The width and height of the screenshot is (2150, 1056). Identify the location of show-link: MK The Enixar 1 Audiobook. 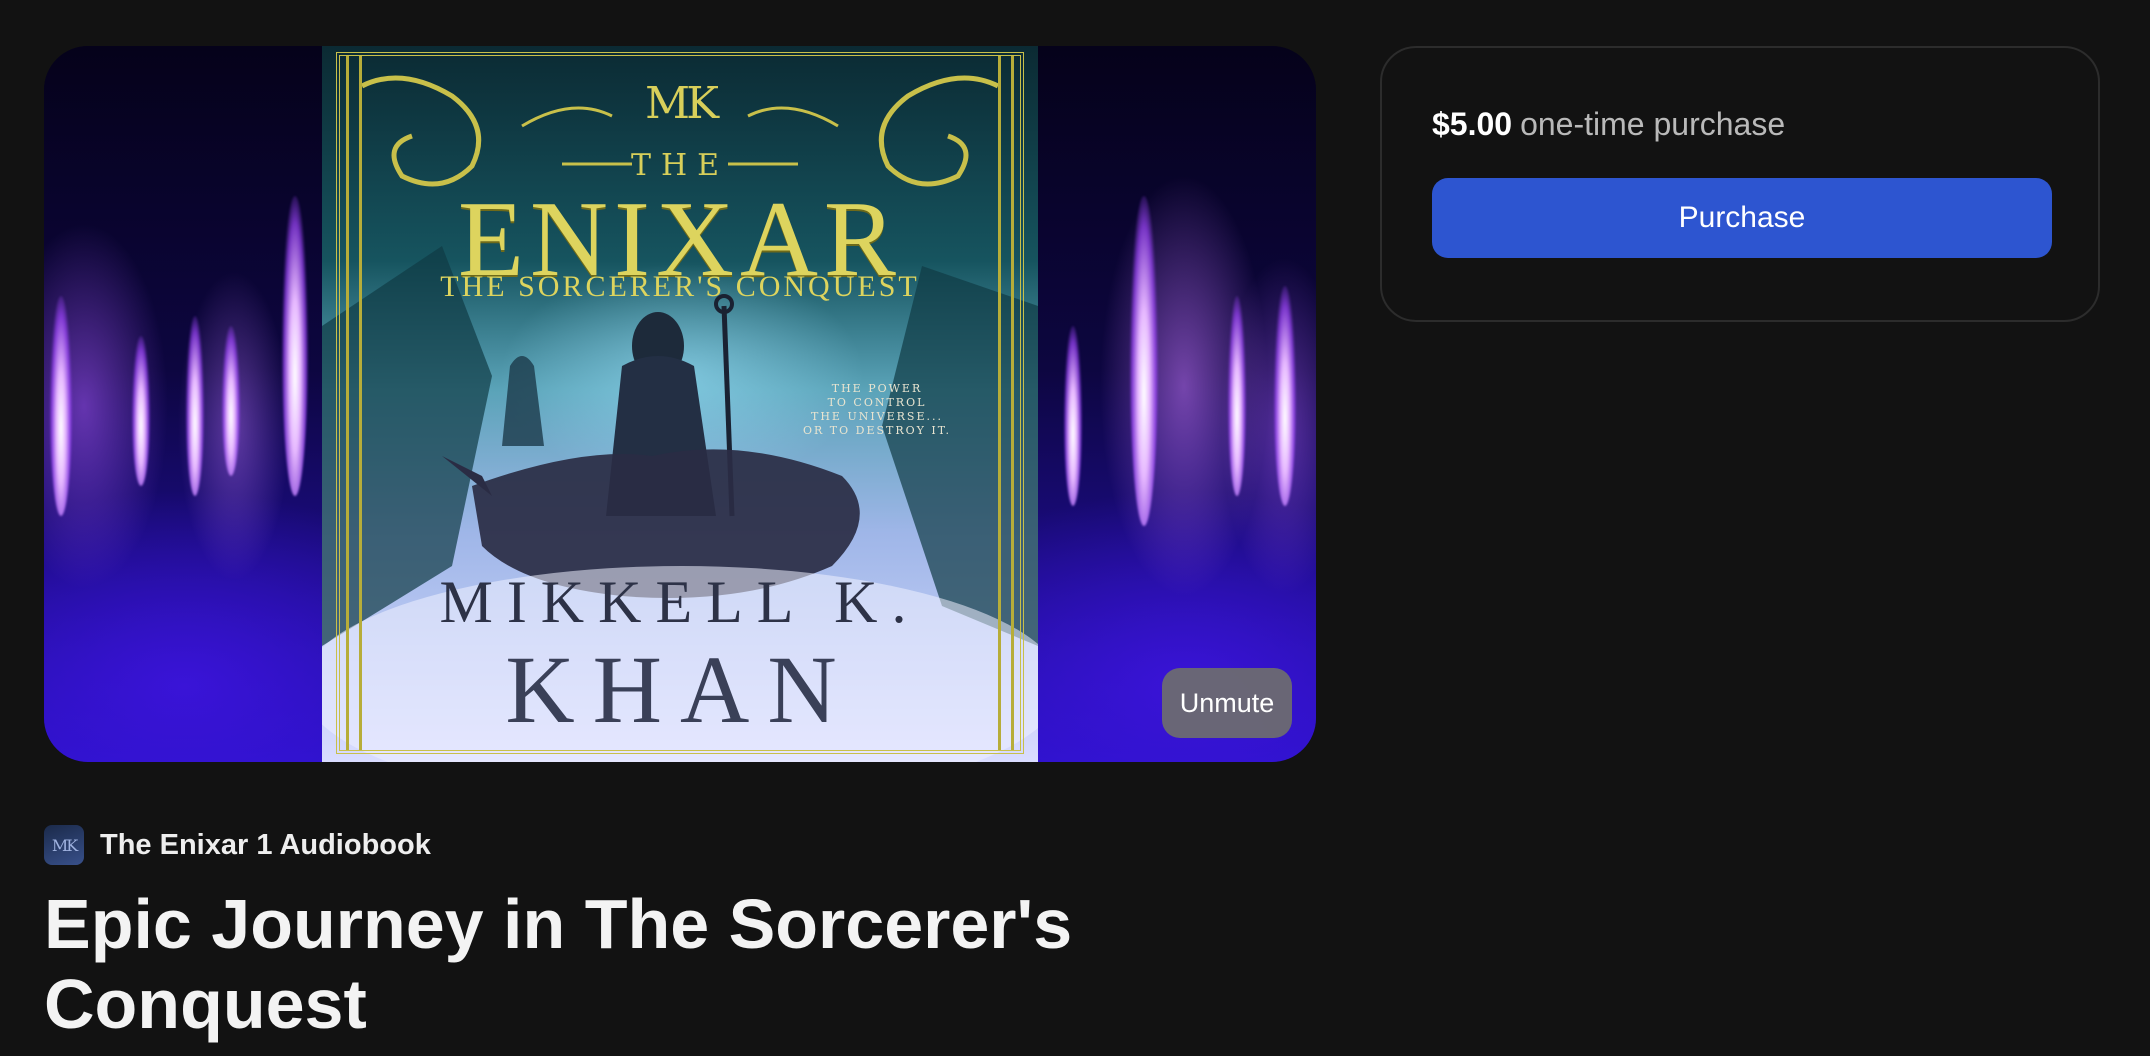
(237, 845).